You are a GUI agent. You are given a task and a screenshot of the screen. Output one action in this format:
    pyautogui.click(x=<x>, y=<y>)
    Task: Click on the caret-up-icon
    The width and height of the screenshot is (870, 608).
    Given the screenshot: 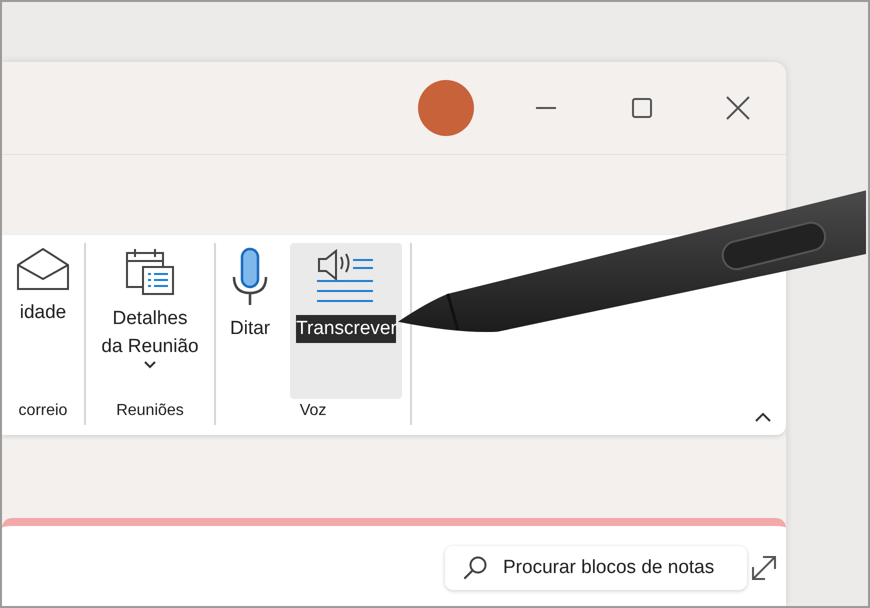 What is the action you would take?
    pyautogui.click(x=763, y=416)
    